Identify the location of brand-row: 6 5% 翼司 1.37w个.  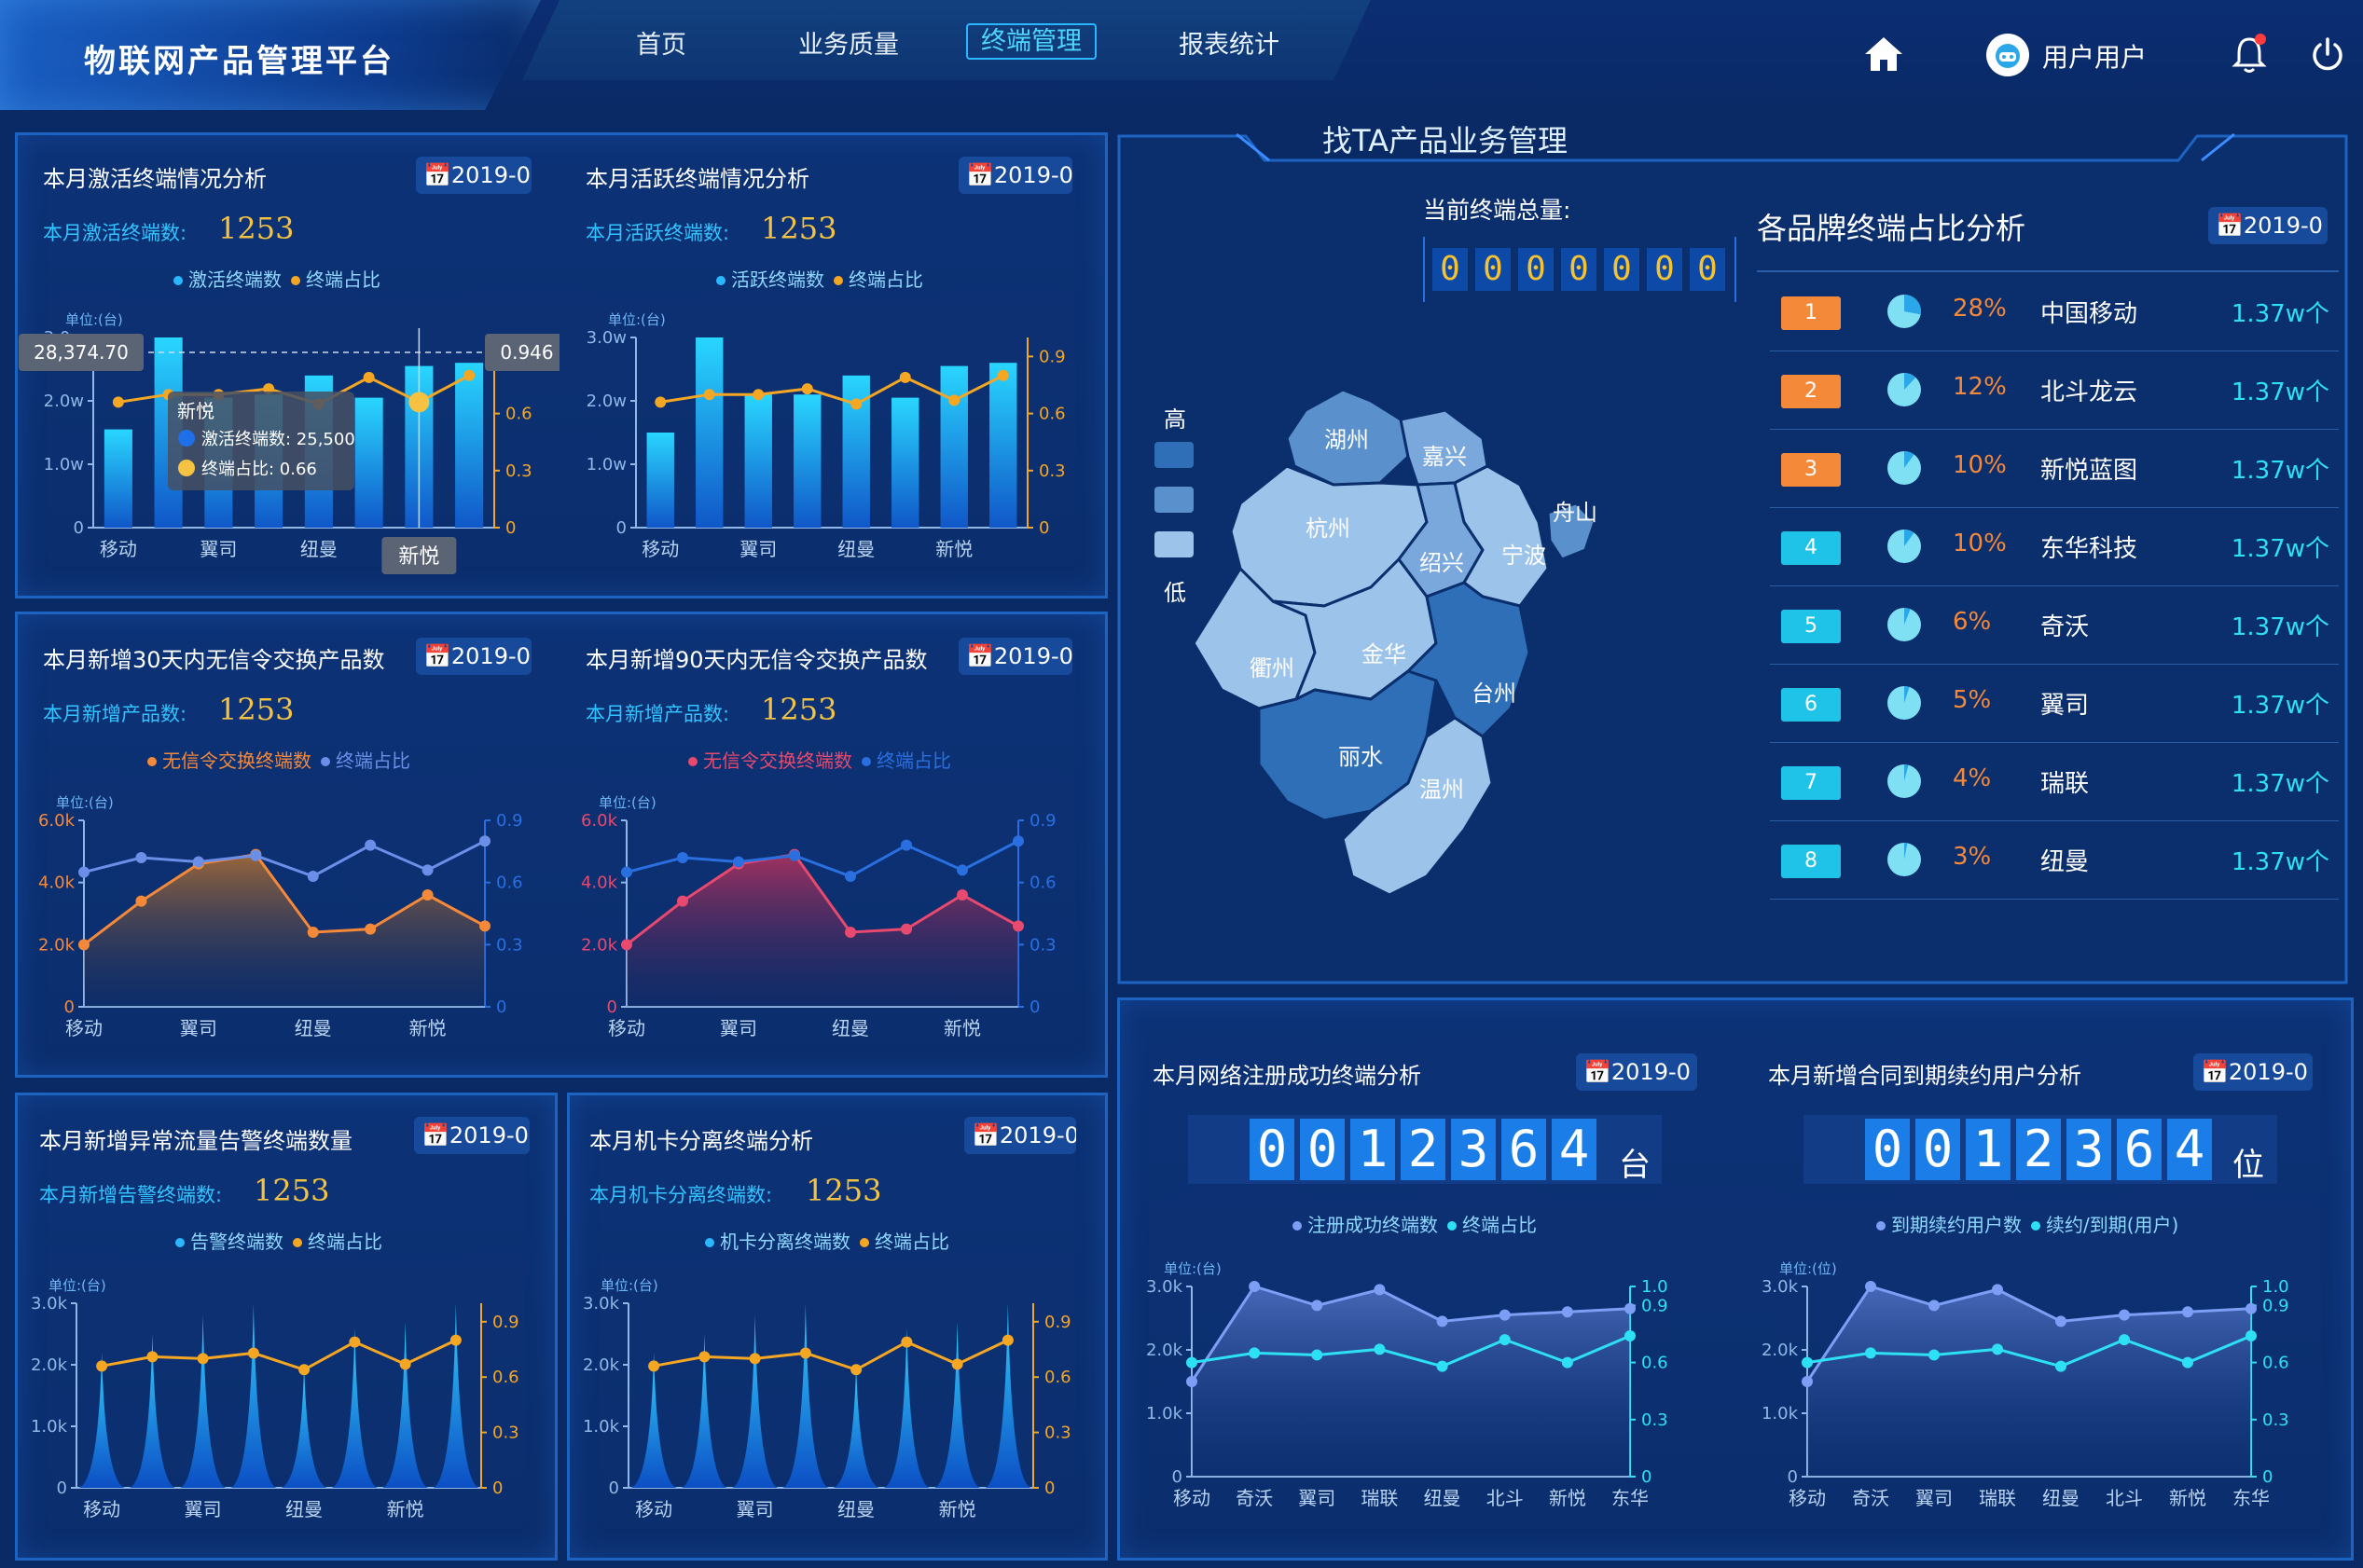
(2054, 703).